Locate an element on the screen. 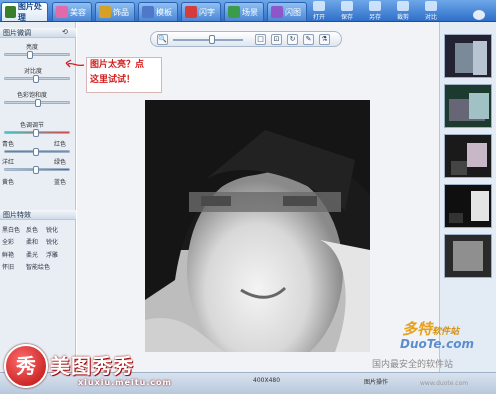 The width and height of the screenshot is (496, 394). folder-icon is located at coordinates (319, 6).